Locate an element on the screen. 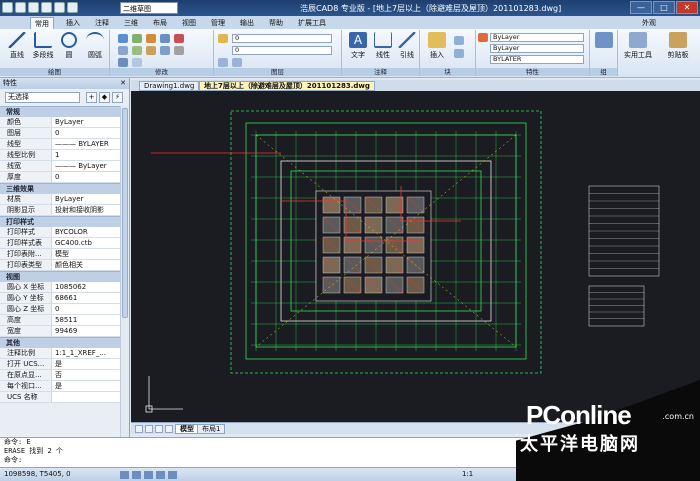 This screenshot has width=700, height=481. property-row: 每个视口... 是 is located at coordinates (60, 386).